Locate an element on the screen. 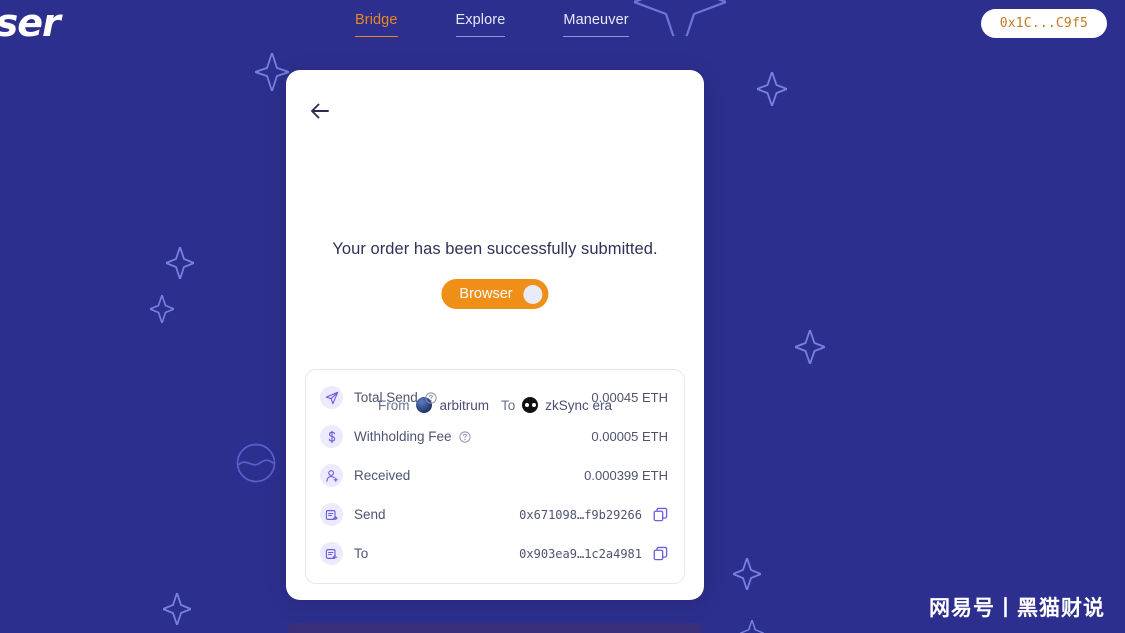  detail-label: To is located at coordinates (361, 553).